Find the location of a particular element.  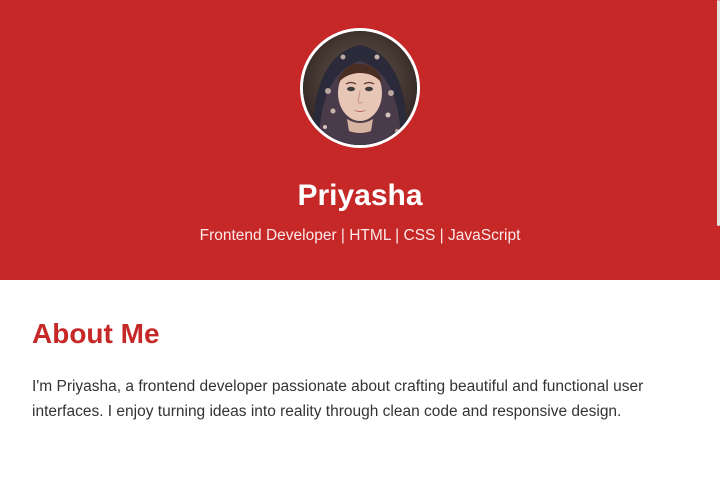

profile-photo-icon is located at coordinates (360, 88).